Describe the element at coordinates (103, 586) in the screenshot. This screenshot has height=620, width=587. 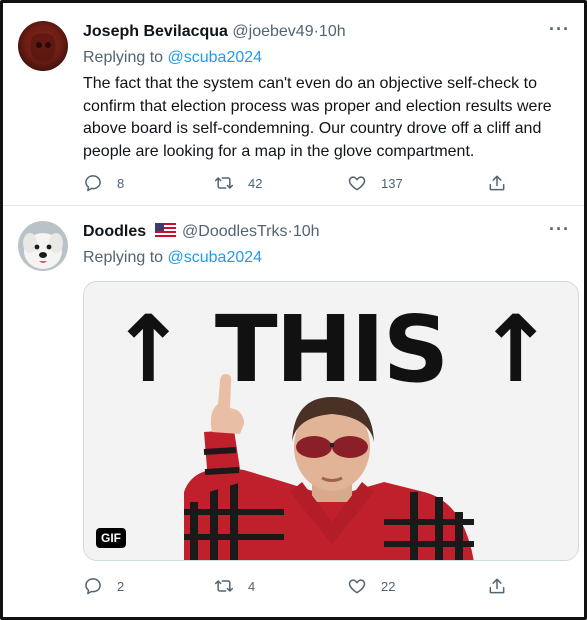
I see `reply-button: 2` at that location.